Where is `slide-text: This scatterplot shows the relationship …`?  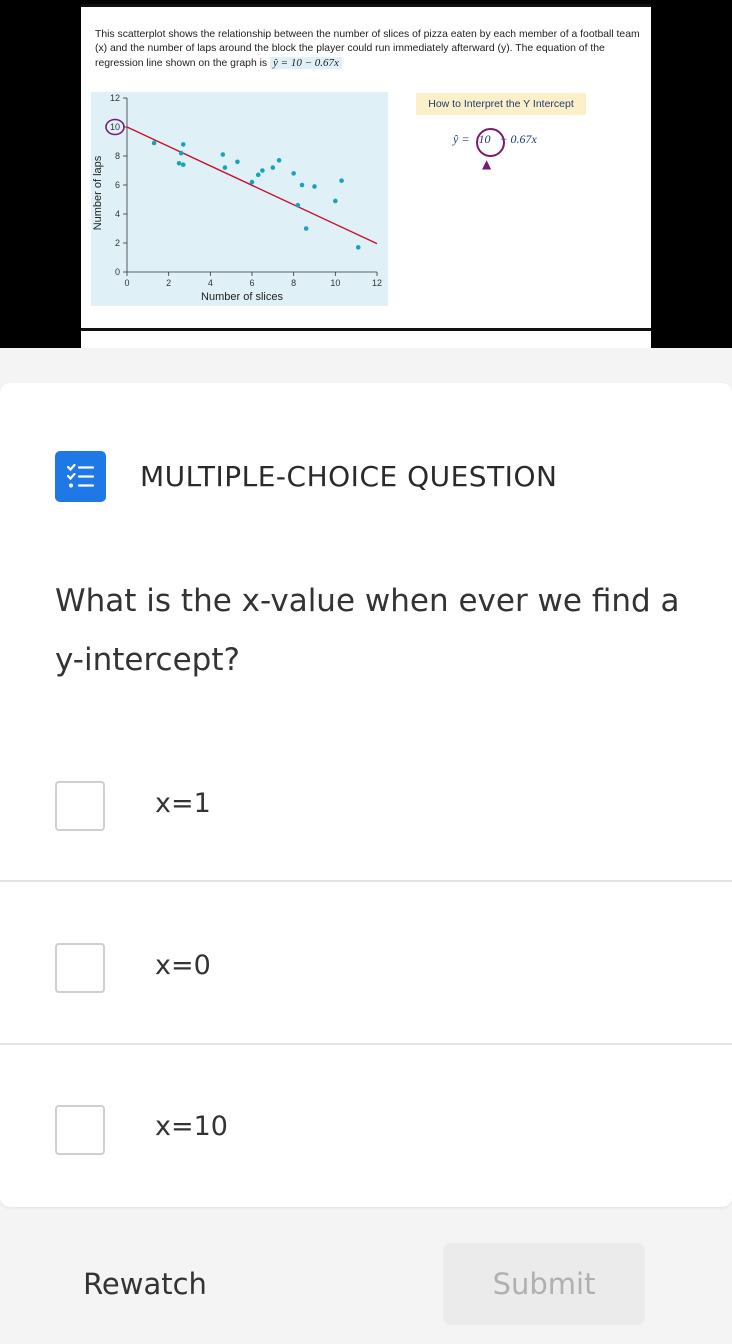
slide-text: This scatterplot shows the relationship … is located at coordinates (367, 49).